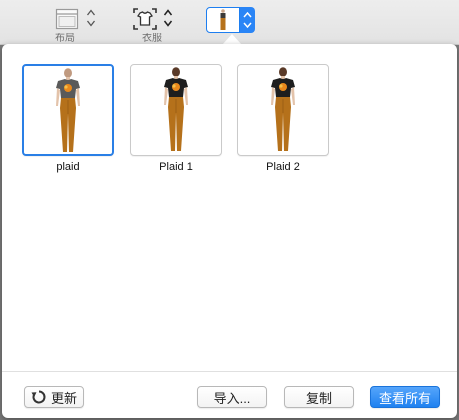 The image size is (459, 420). Describe the element at coordinates (168, 18) in the screenshot. I see `outfit-stepper` at that location.